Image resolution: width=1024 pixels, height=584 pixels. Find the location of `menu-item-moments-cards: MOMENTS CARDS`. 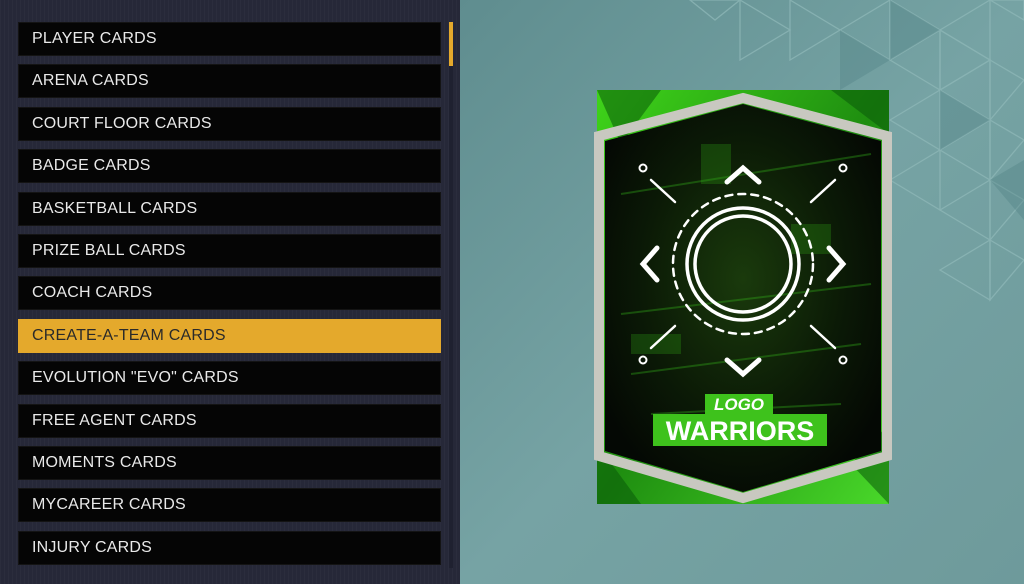

menu-item-moments-cards: MOMENTS CARDS is located at coordinates (229, 462).